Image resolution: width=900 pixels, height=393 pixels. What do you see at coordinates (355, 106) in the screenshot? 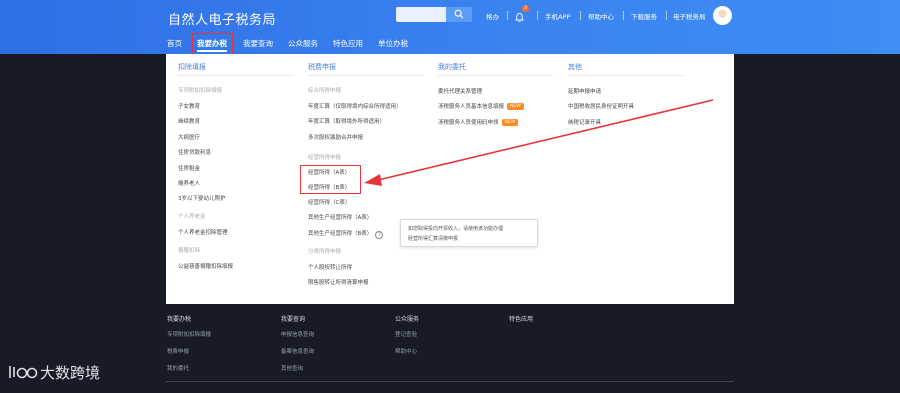
I see `menu-item: 年度汇算（仅取得境内综合所得适用）` at bounding box center [355, 106].